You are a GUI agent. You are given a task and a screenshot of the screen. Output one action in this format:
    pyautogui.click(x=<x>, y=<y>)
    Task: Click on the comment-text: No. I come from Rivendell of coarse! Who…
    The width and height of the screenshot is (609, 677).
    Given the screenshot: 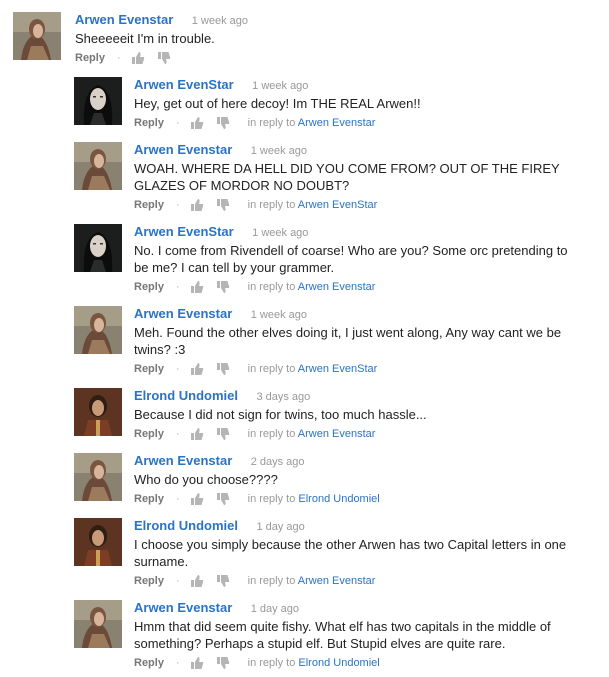 What is the action you would take?
    pyautogui.click(x=351, y=259)
    